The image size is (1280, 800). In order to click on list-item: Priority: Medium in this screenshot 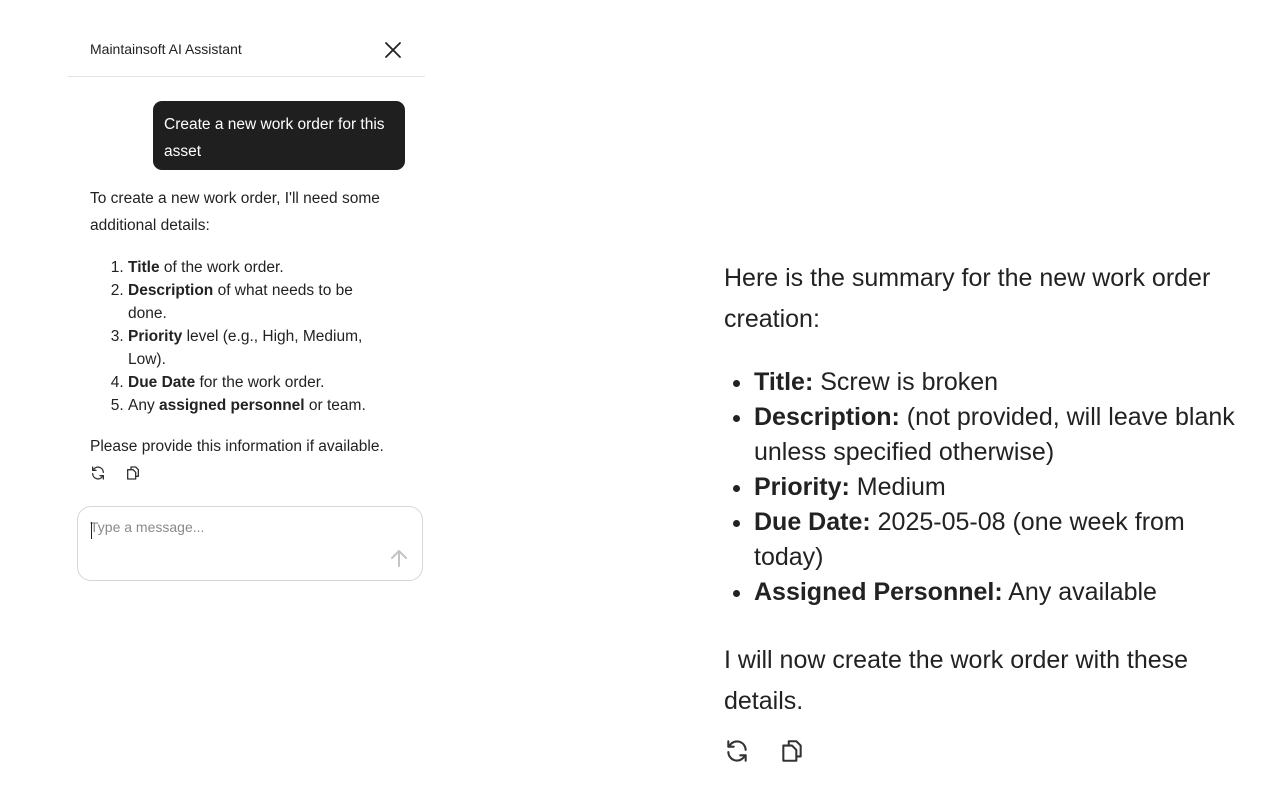, I will do `click(999, 487)`.